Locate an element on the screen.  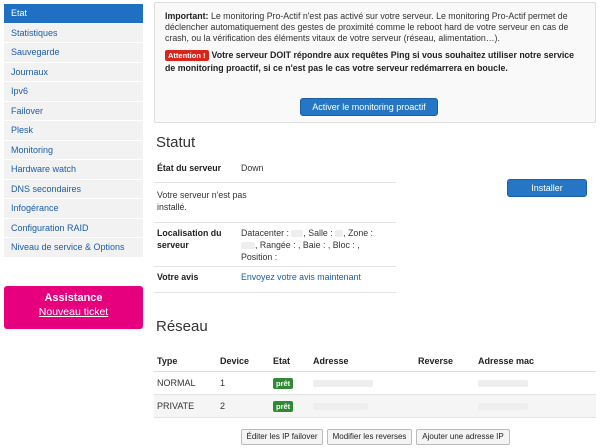
sidebar-item-infogerance: Infogérance is located at coordinates (73, 209).